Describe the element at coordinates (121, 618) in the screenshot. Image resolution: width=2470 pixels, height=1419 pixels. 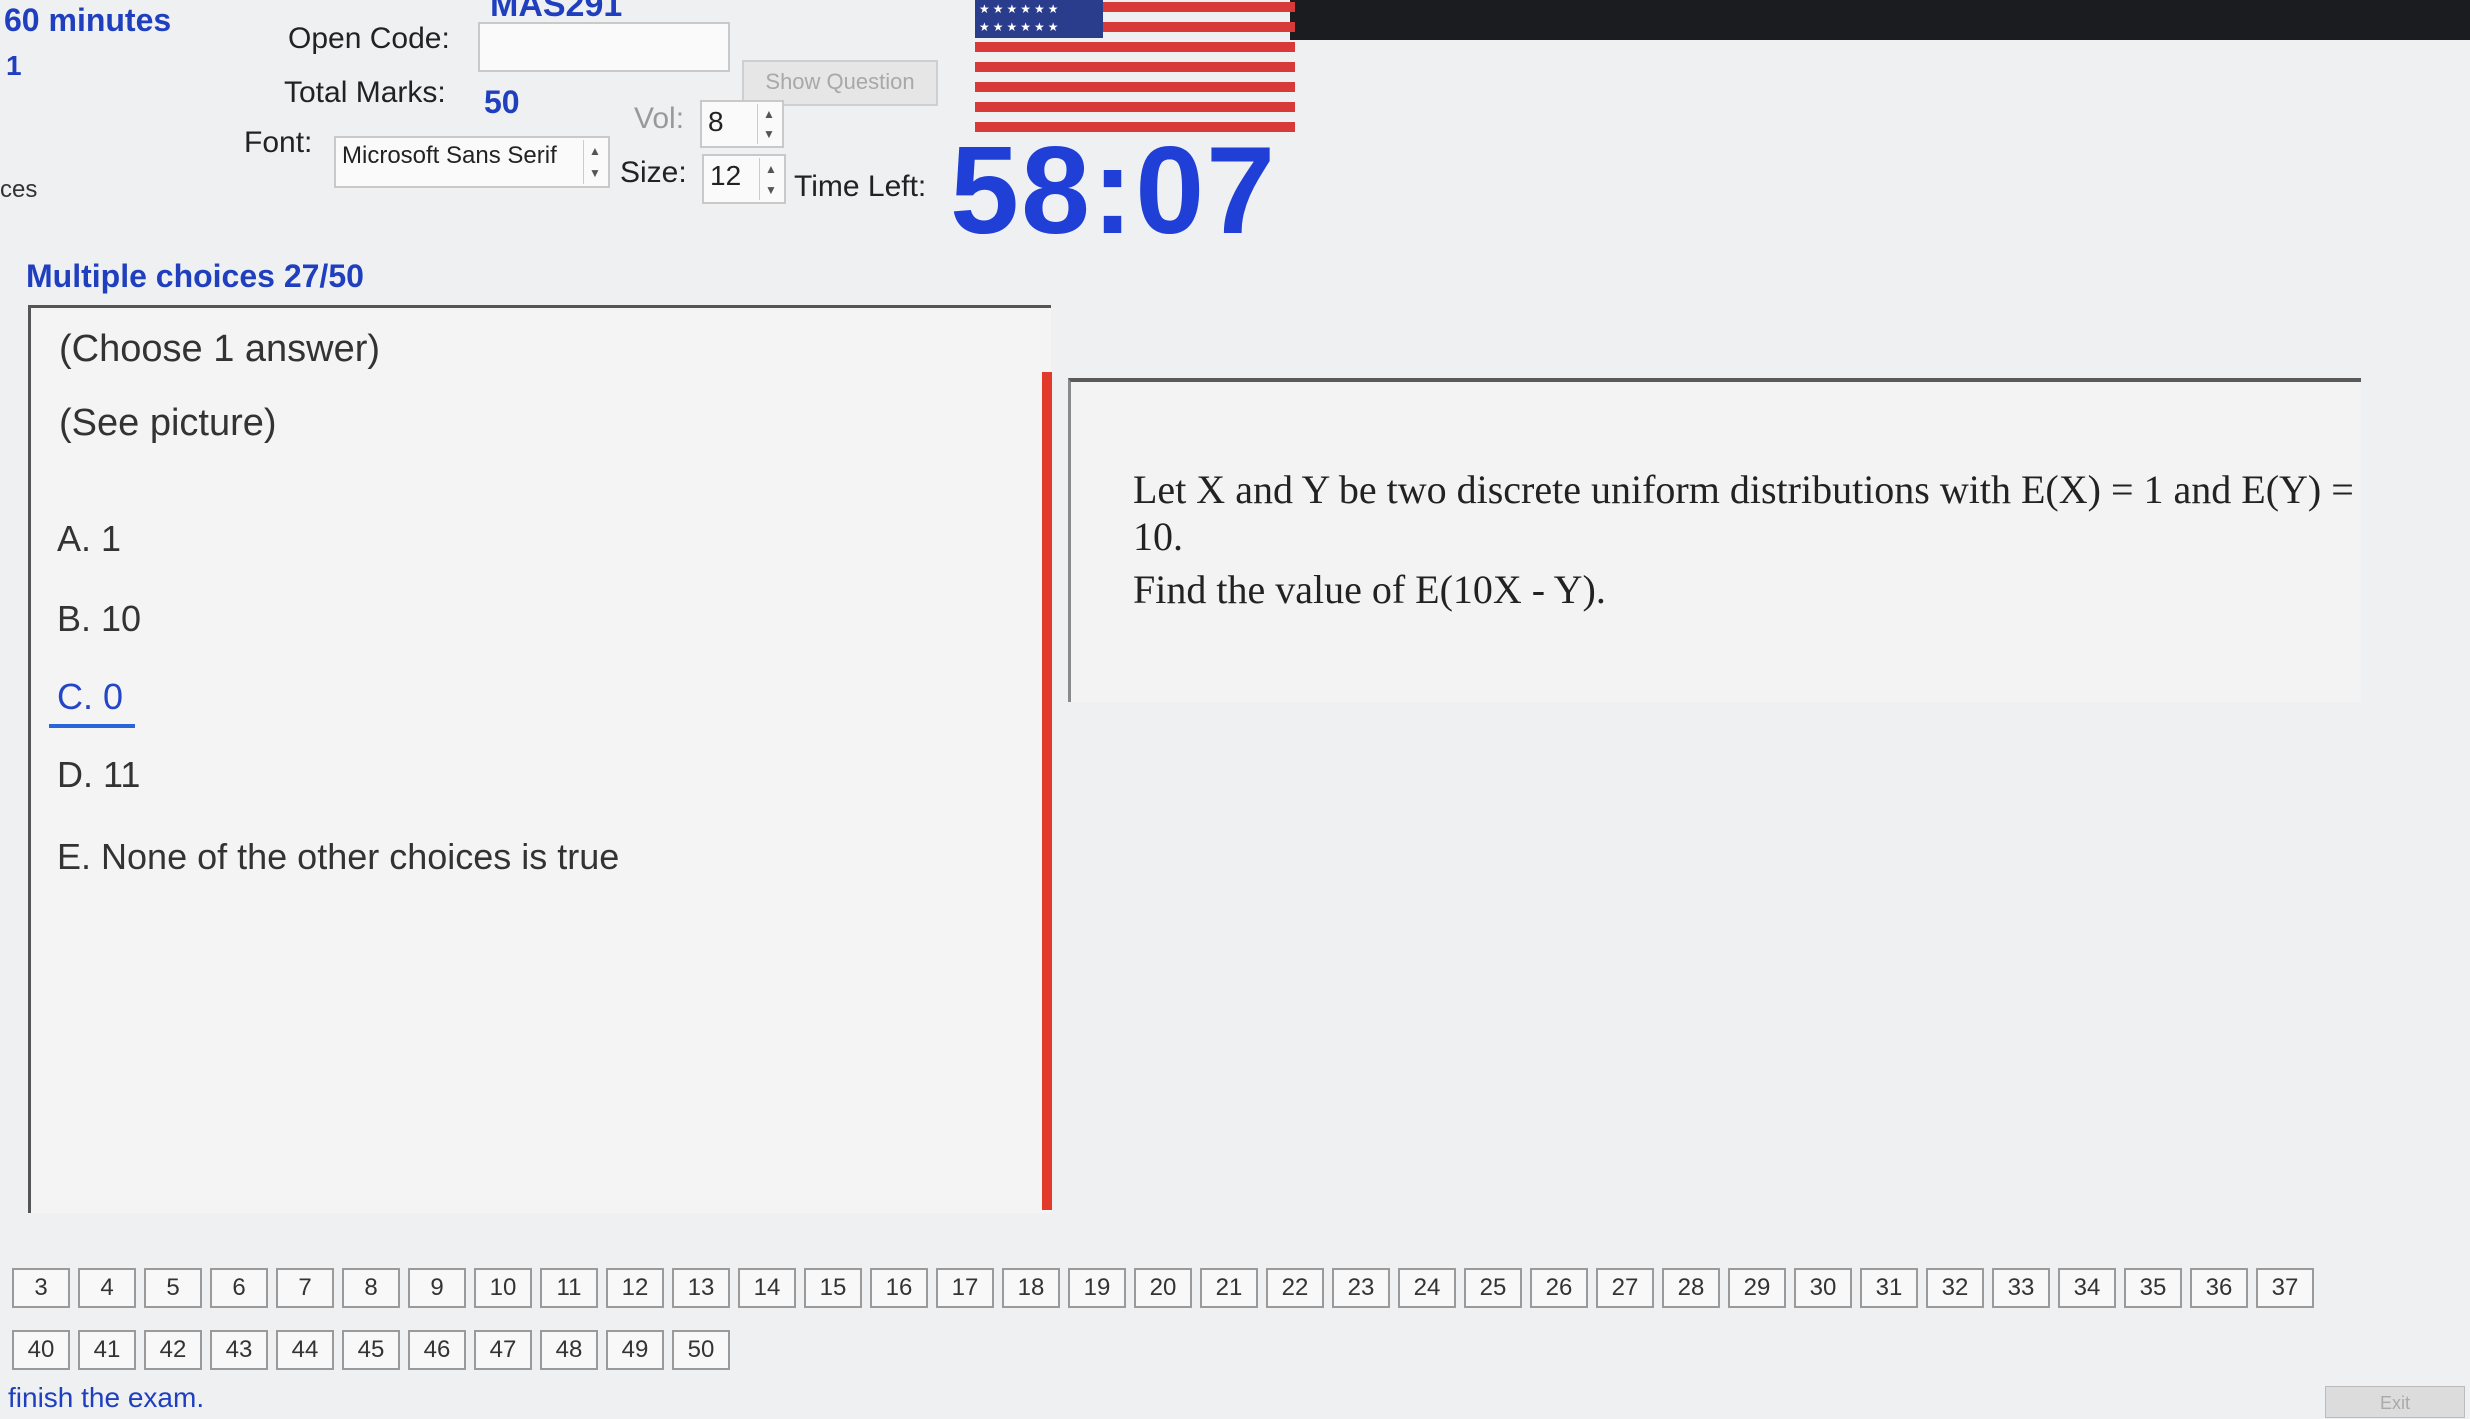
I see `choice-text: 10` at that location.